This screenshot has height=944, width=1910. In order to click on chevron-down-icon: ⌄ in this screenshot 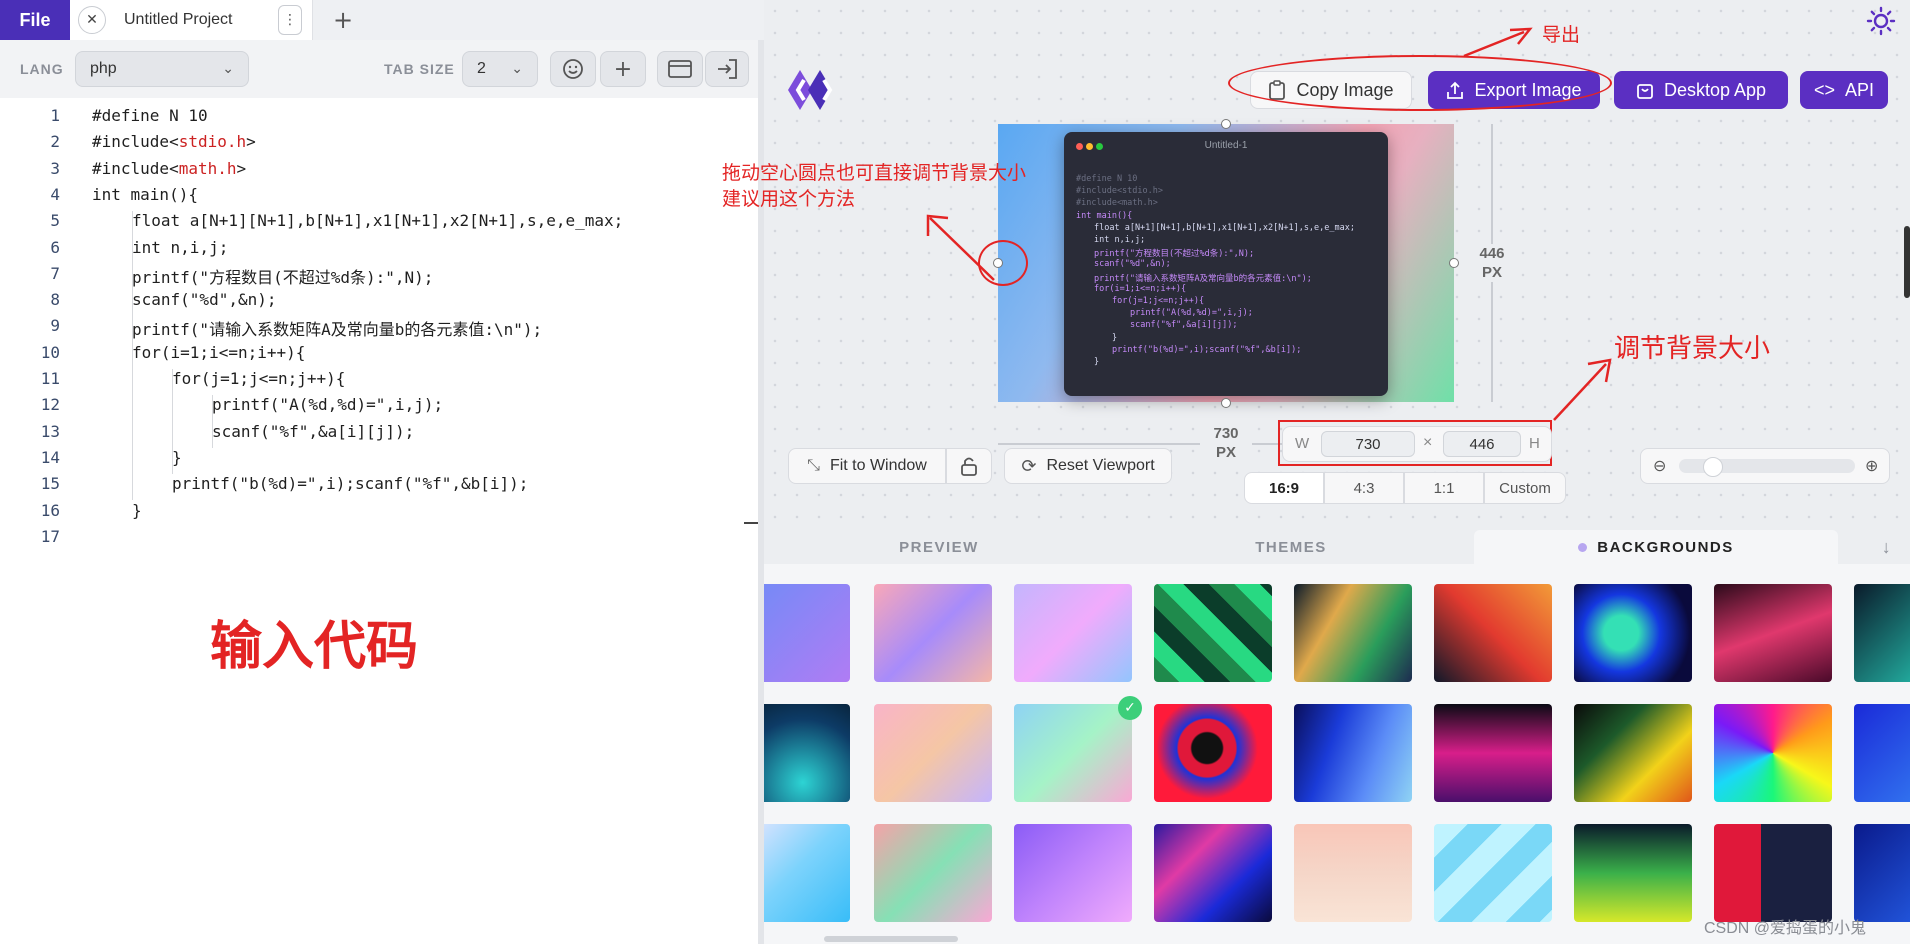, I will do `click(228, 68)`.